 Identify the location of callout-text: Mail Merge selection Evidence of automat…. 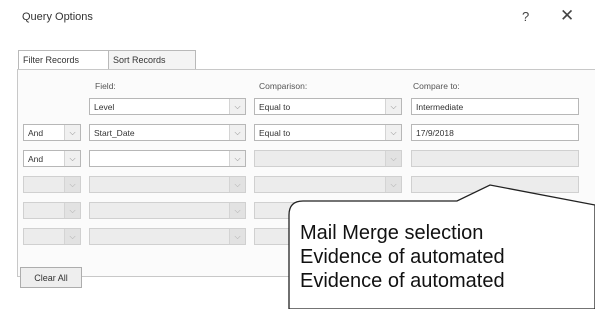
(447, 265).